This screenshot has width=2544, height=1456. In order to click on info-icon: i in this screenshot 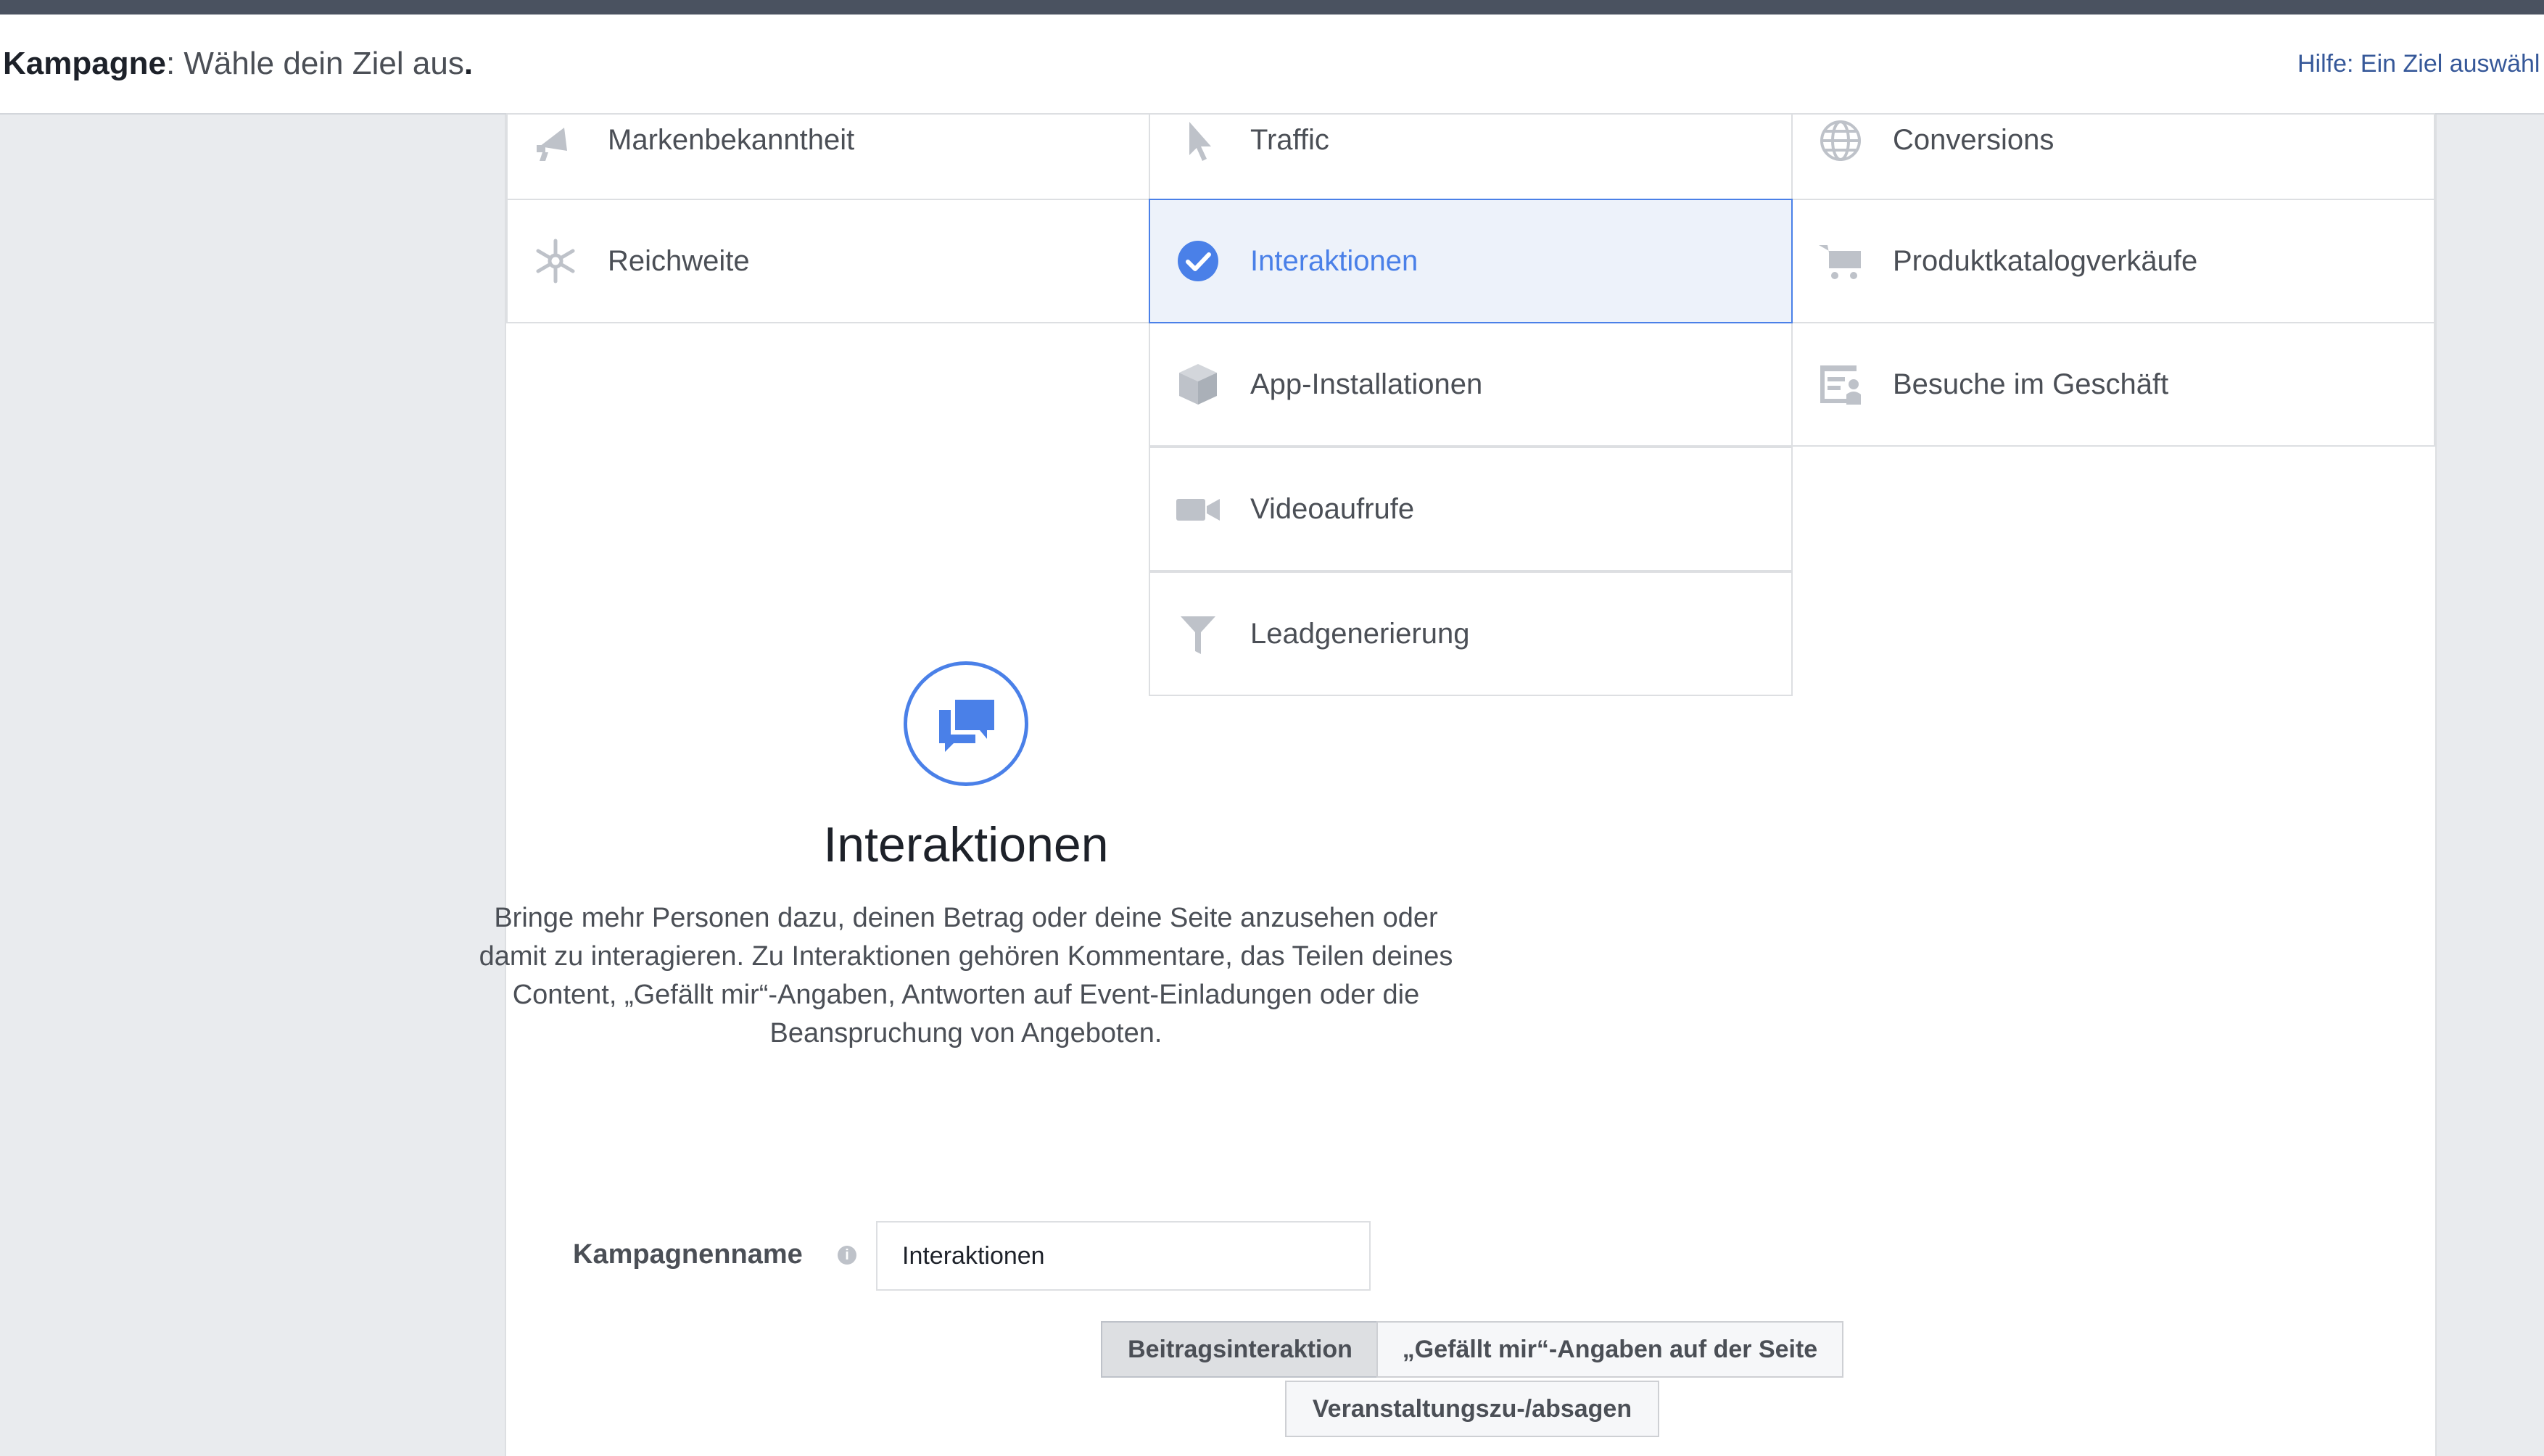, I will do `click(847, 1255)`.